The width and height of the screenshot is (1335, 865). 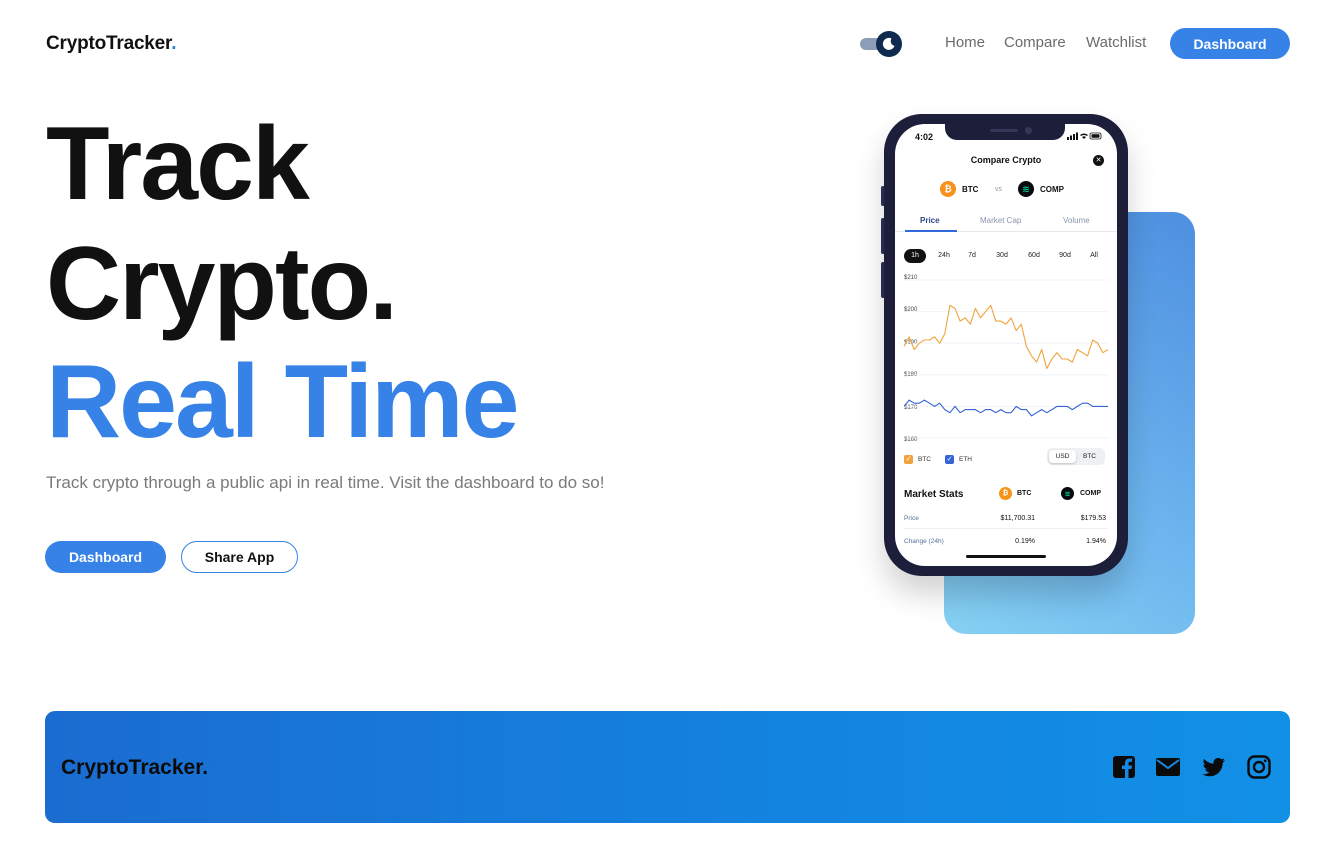 I want to click on phone-notch, so click(x=1005, y=132).